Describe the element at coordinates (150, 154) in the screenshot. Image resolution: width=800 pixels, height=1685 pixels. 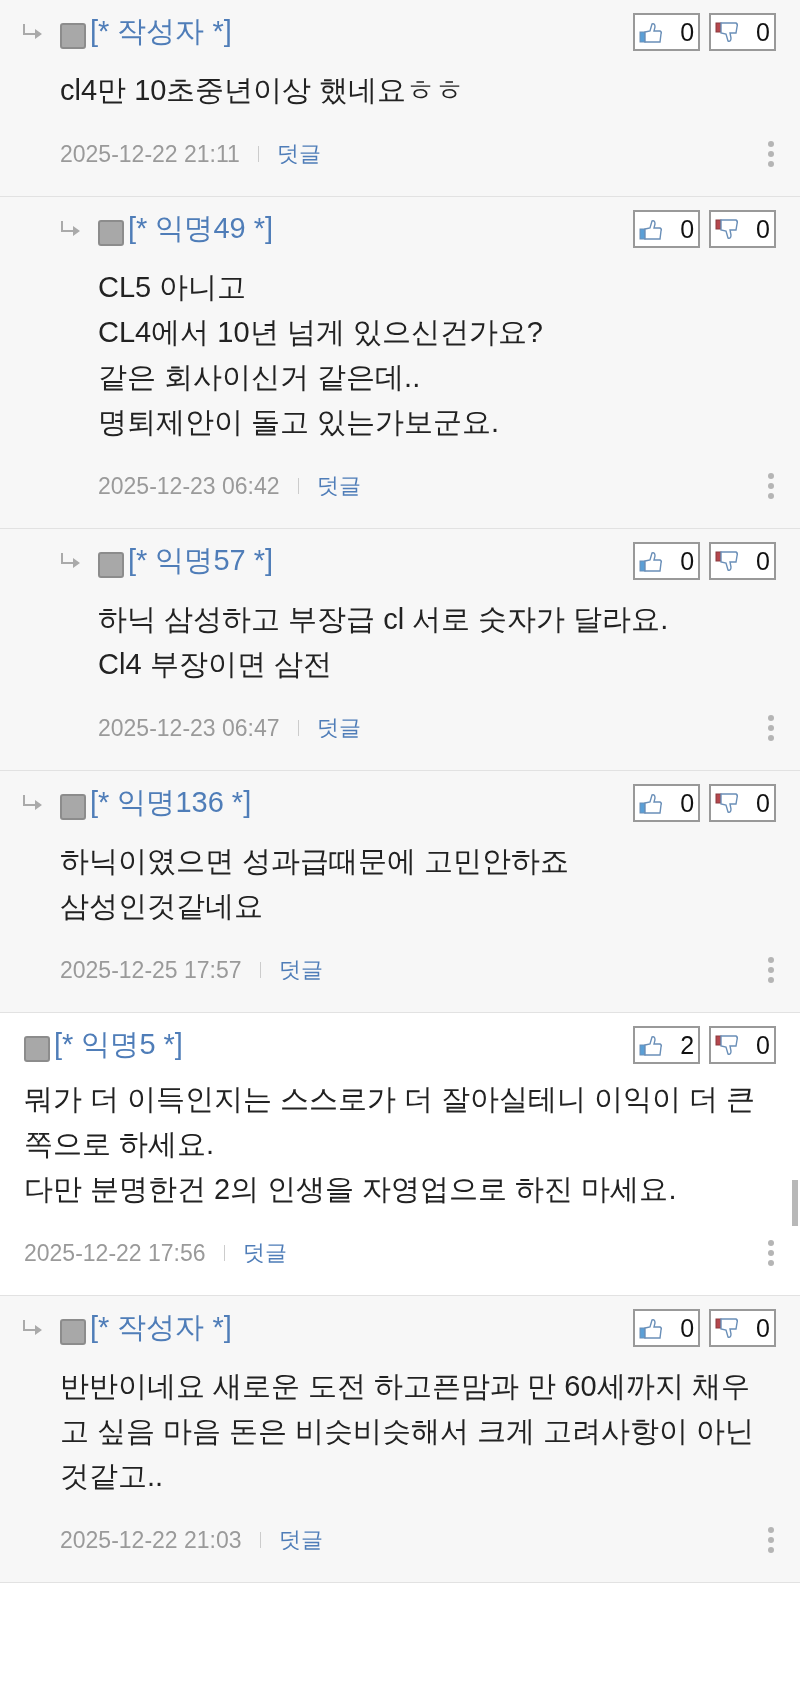
I see `comment-date: 2025-12-22 21:11` at that location.